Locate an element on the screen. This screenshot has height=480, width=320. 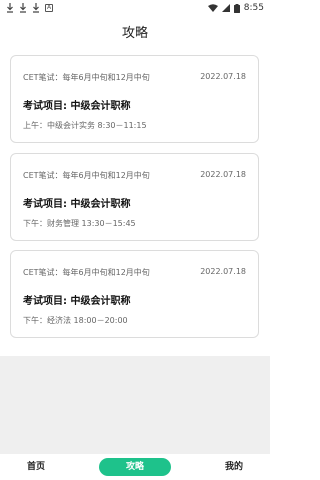
battery-icon is located at coordinates (236, 8).